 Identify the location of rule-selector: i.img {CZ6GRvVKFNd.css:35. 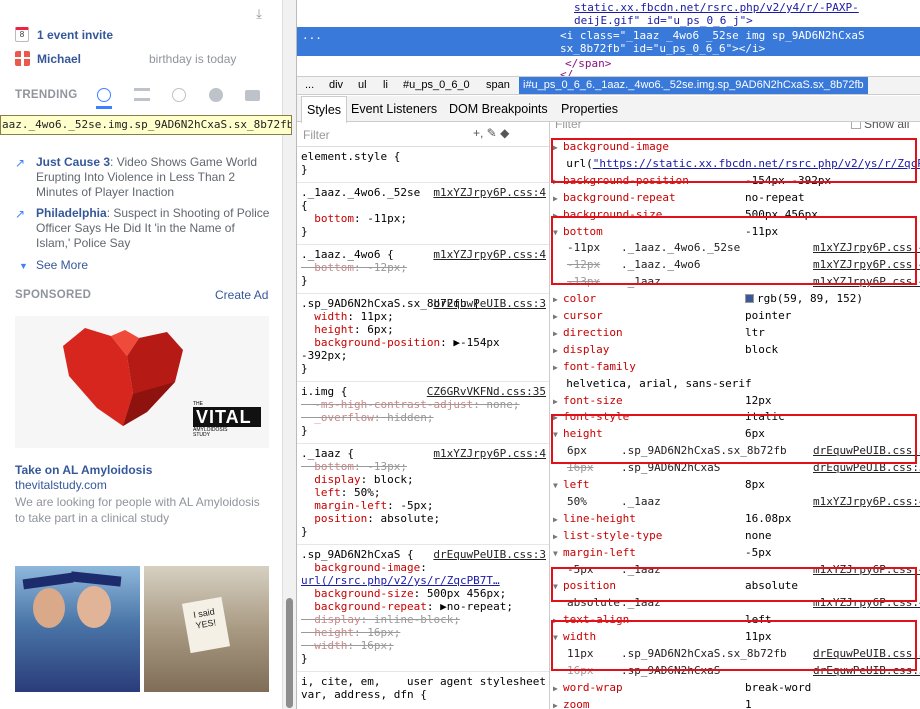
(424, 391).